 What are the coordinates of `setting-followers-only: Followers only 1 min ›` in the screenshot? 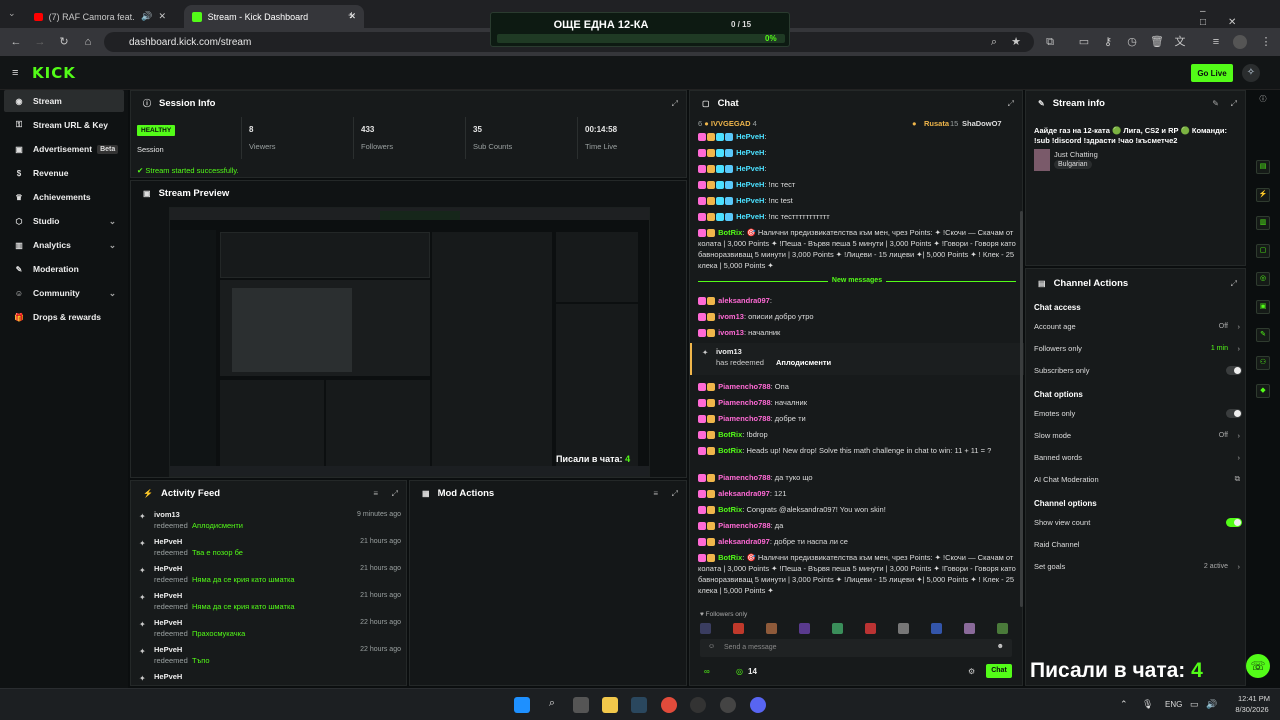 It's located at (1138, 348).